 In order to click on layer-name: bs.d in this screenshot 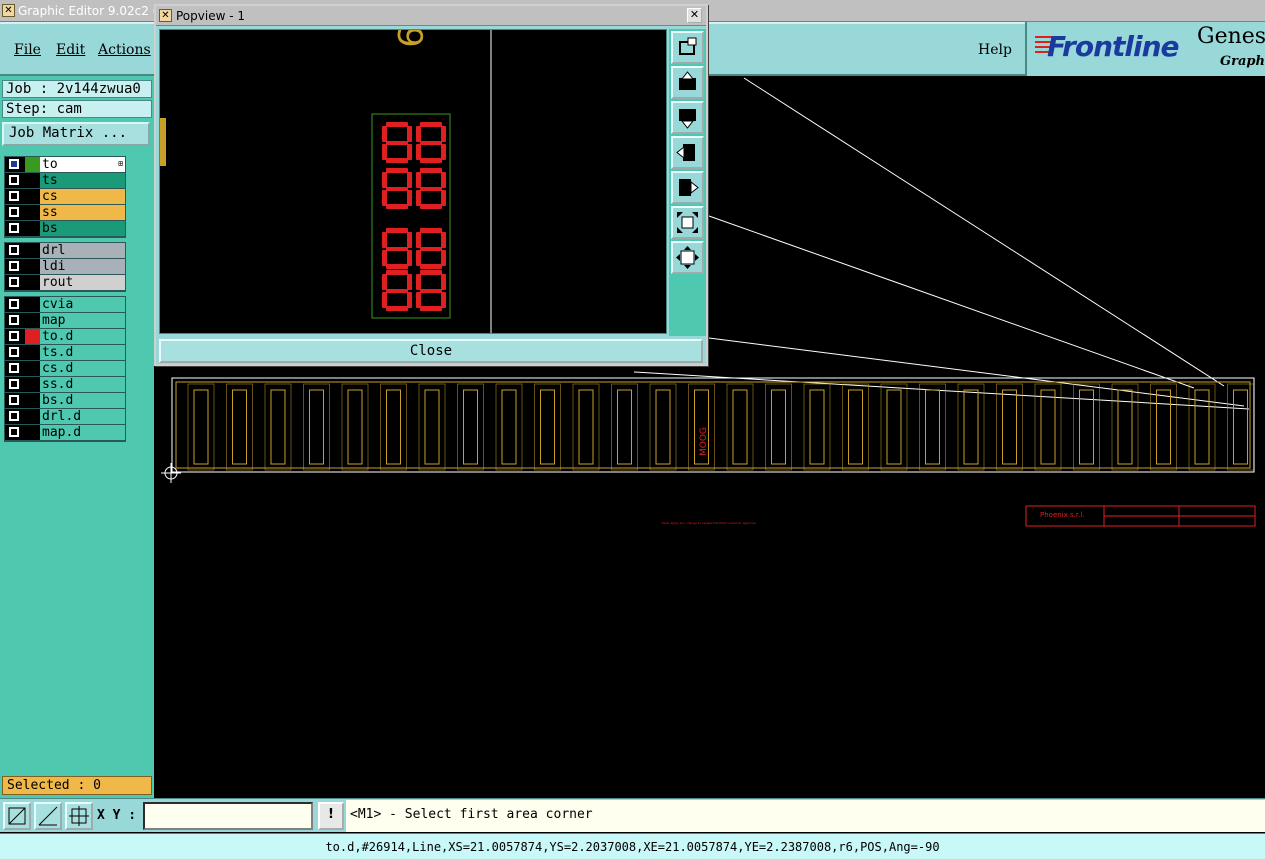, I will do `click(82, 400)`.